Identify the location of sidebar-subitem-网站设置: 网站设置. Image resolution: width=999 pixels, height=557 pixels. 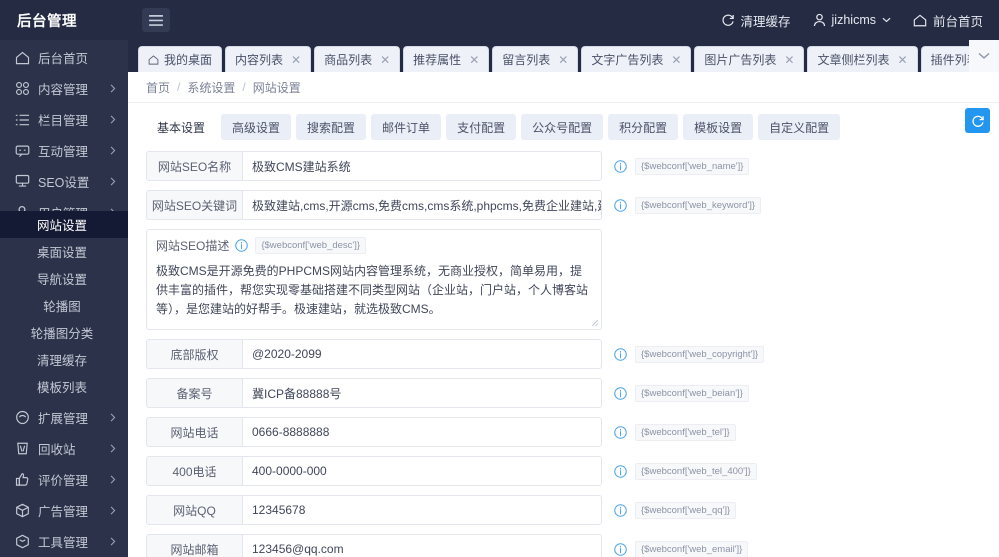
(64, 224).